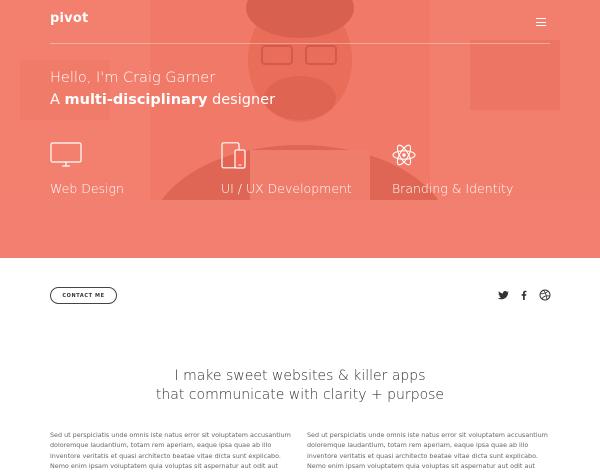  What do you see at coordinates (286, 169) in the screenshot?
I see `service-ui-ux: UI / UX Development` at bounding box center [286, 169].